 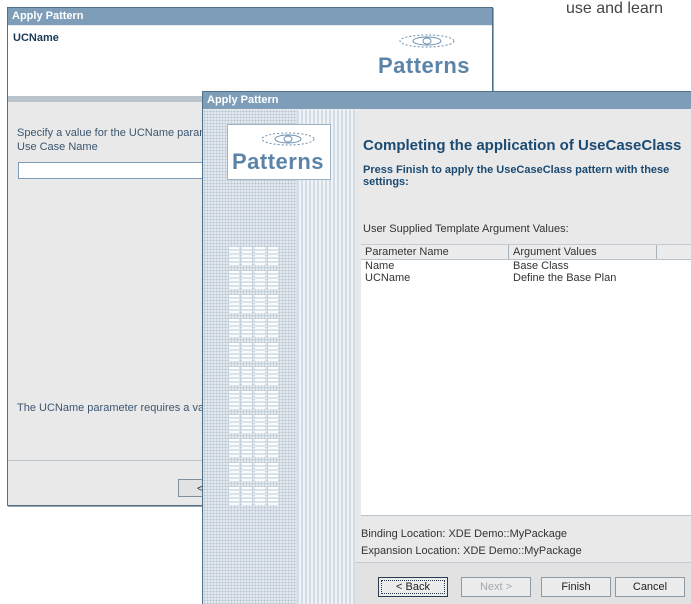 What do you see at coordinates (57, 147) in the screenshot?
I see `use-case-name-label: Use Case Name` at bounding box center [57, 147].